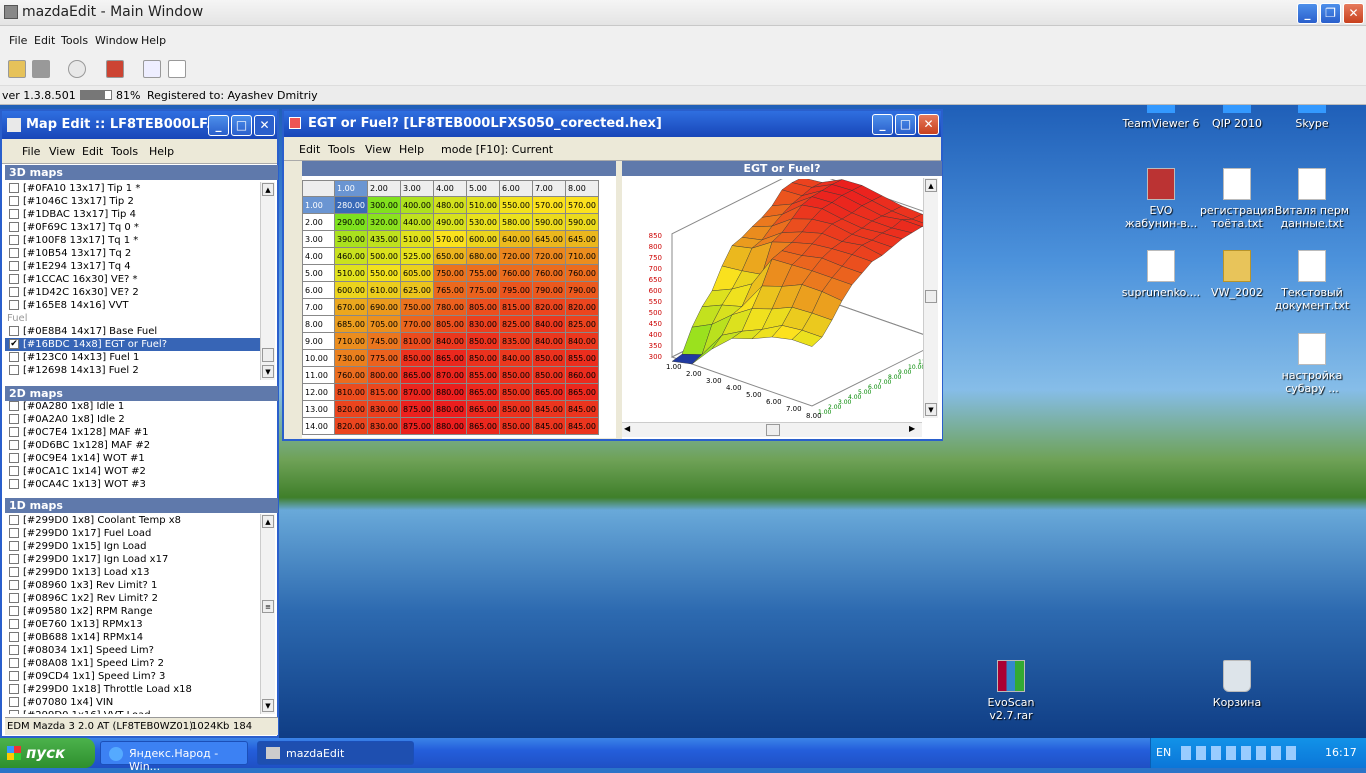 The image size is (1366, 773). I want to click on map-cell: 570.00, so click(582, 205).